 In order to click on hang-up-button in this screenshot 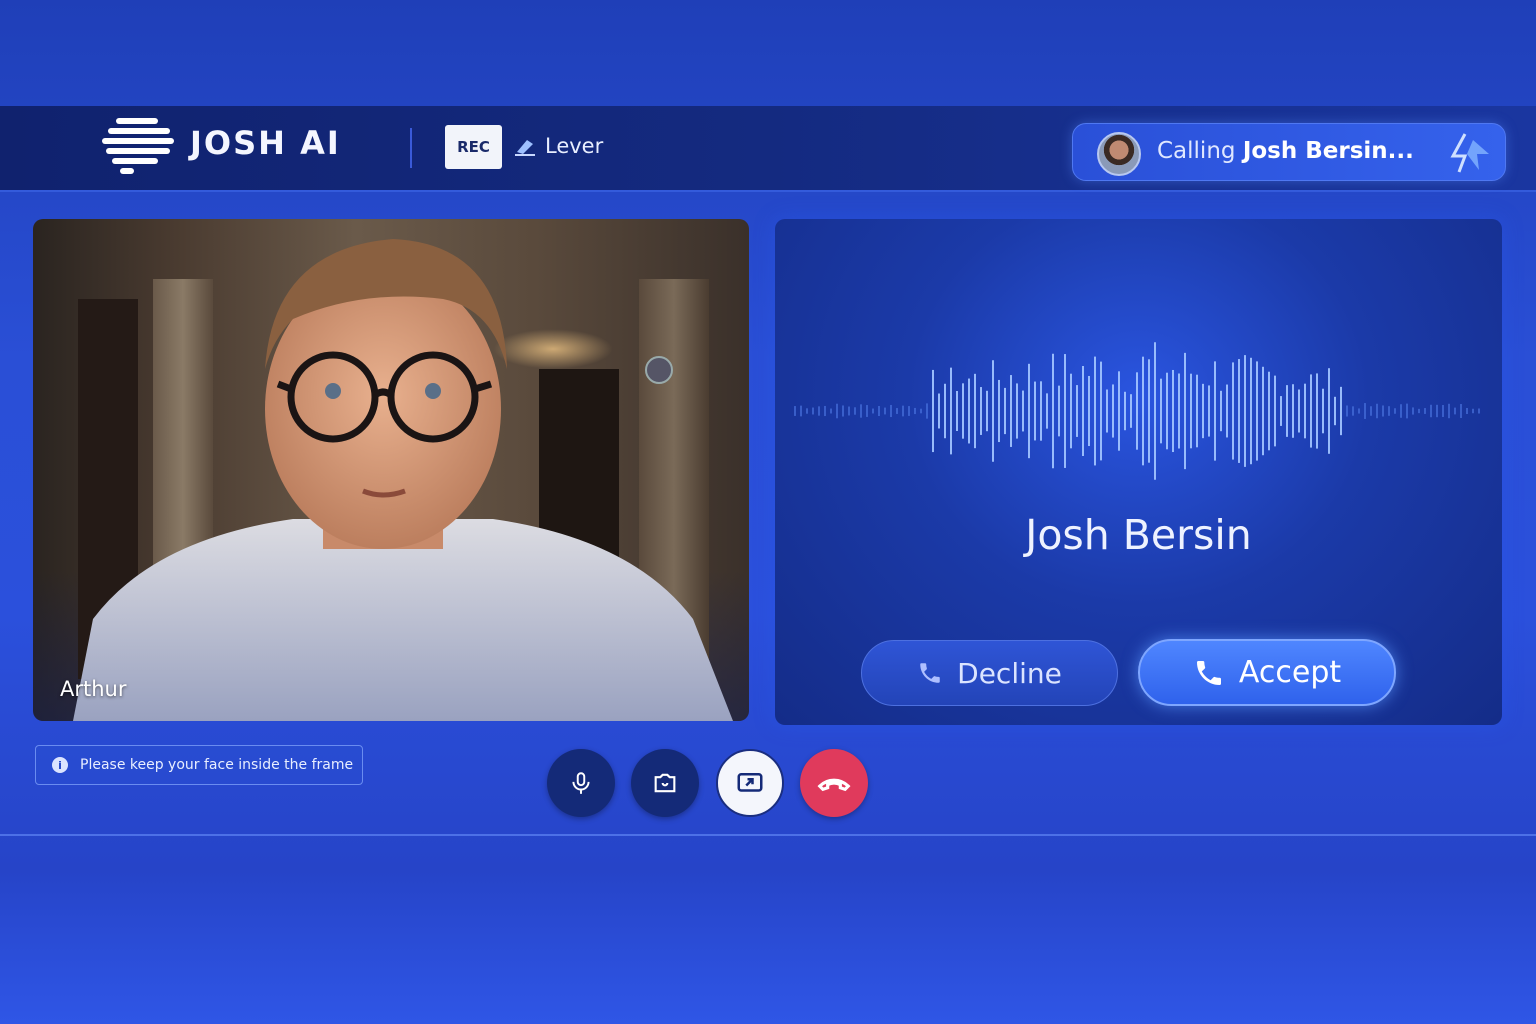, I will do `click(834, 783)`.